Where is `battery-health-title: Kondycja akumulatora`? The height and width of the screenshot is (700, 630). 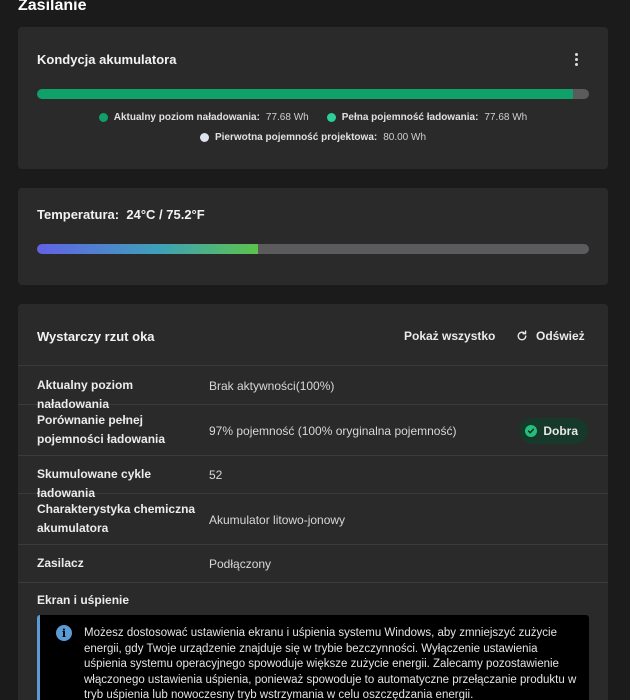 battery-health-title: Kondycja akumulatora is located at coordinates (107, 59).